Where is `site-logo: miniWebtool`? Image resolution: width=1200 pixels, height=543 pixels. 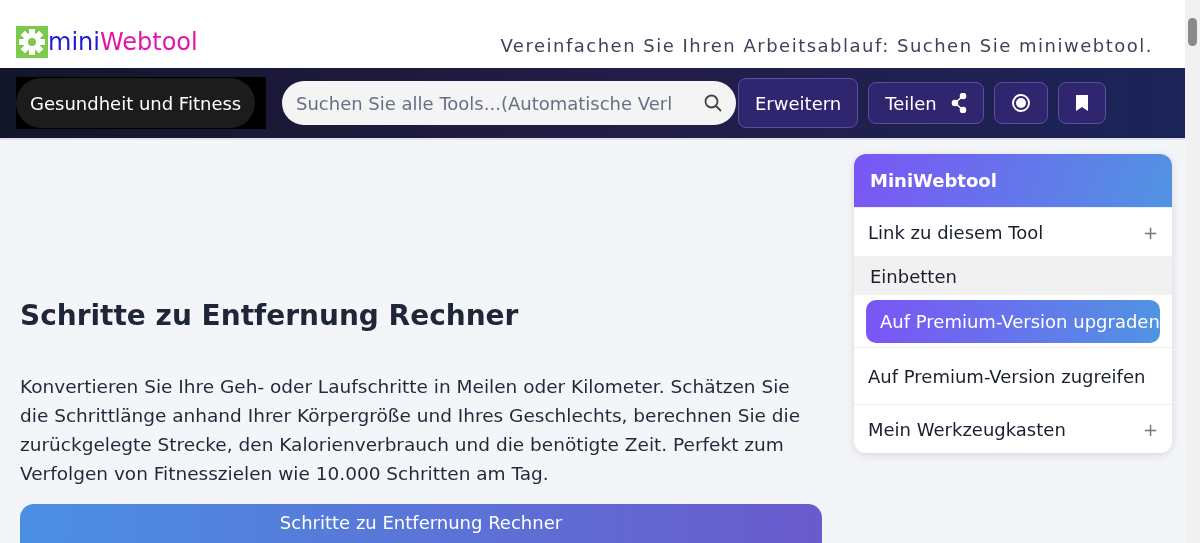 site-logo: miniWebtool is located at coordinates (107, 42).